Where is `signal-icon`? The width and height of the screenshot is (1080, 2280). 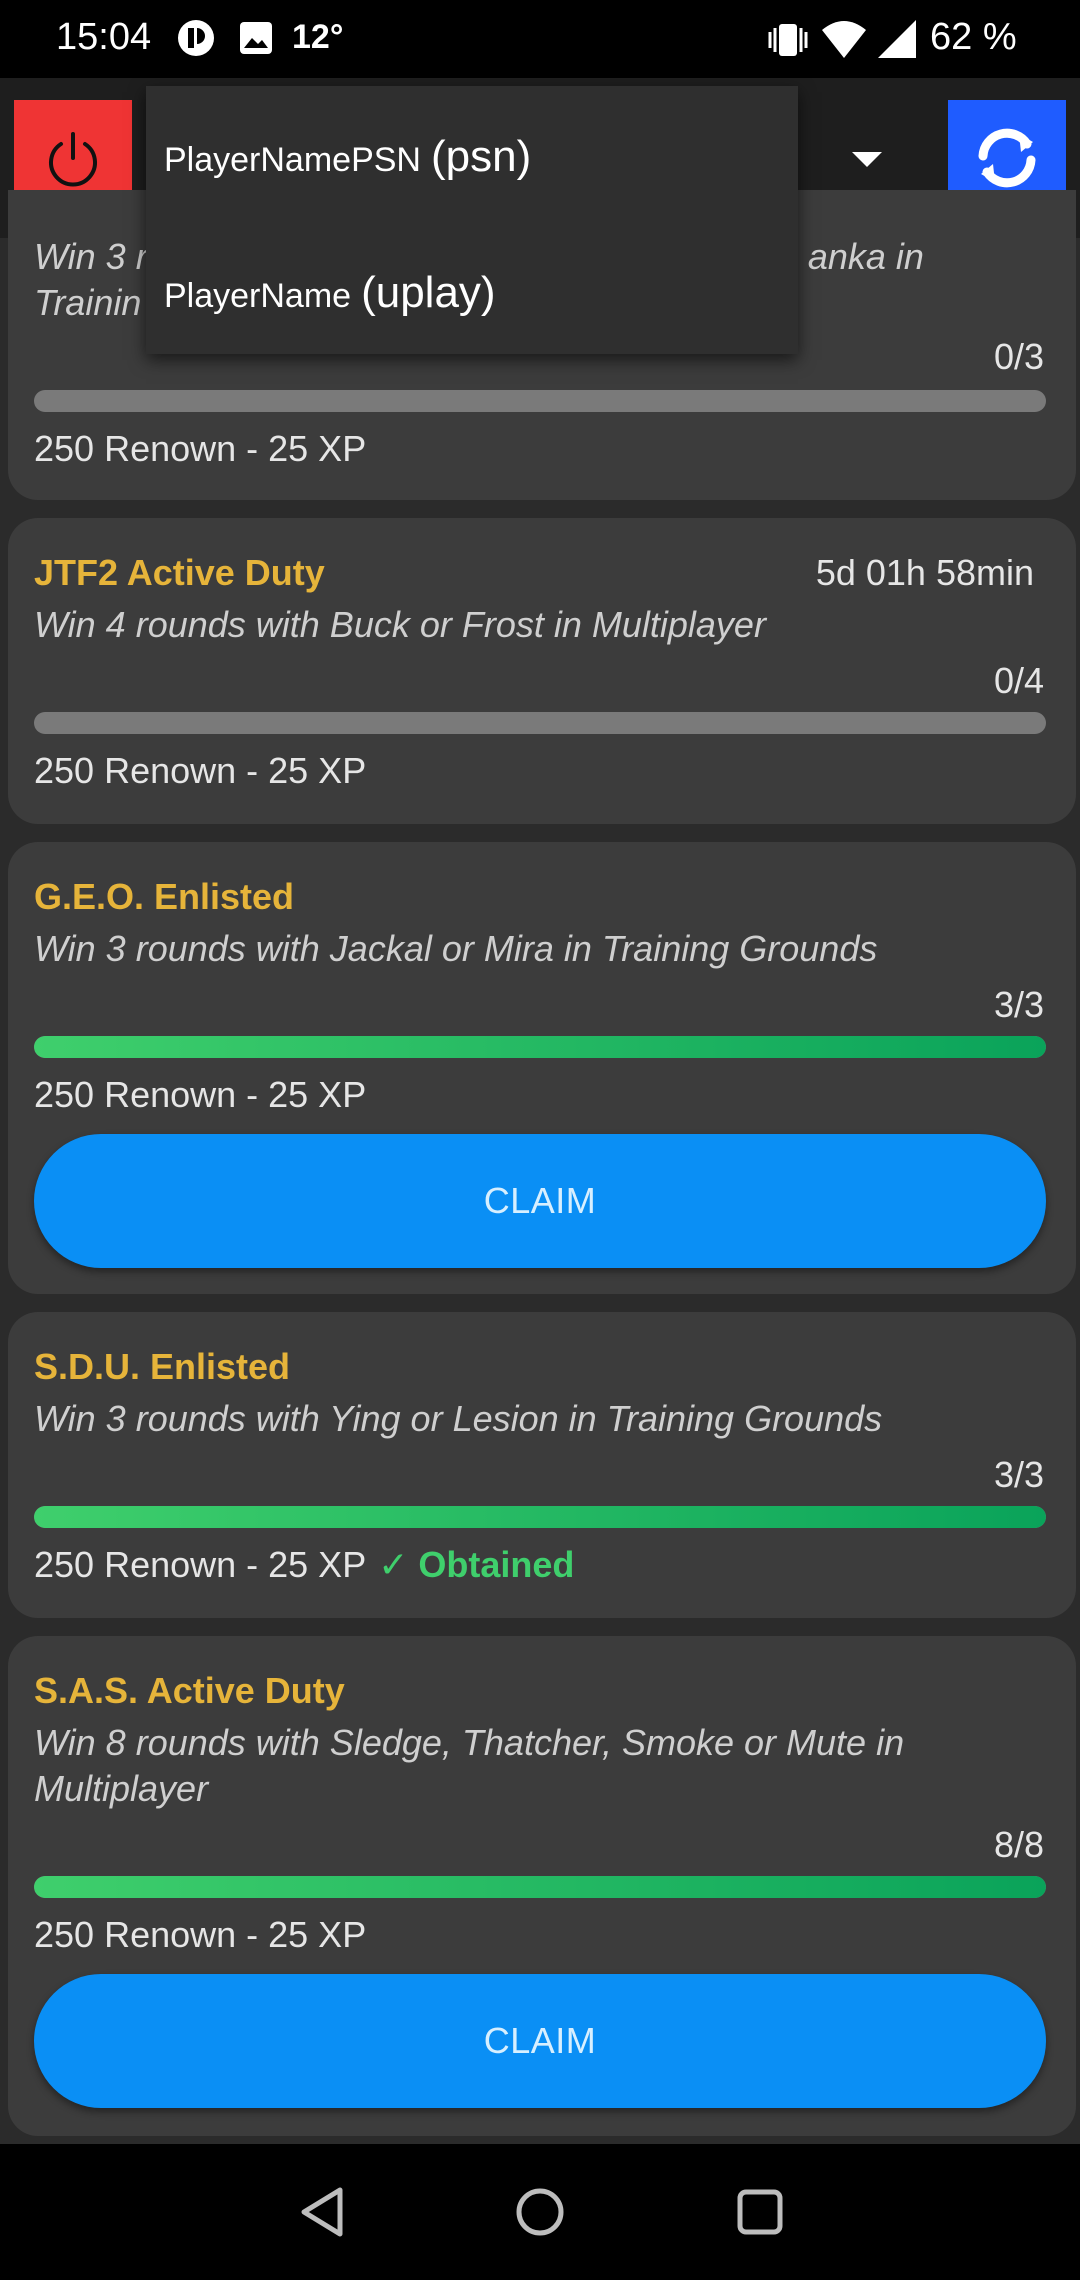 signal-icon is located at coordinates (897, 41).